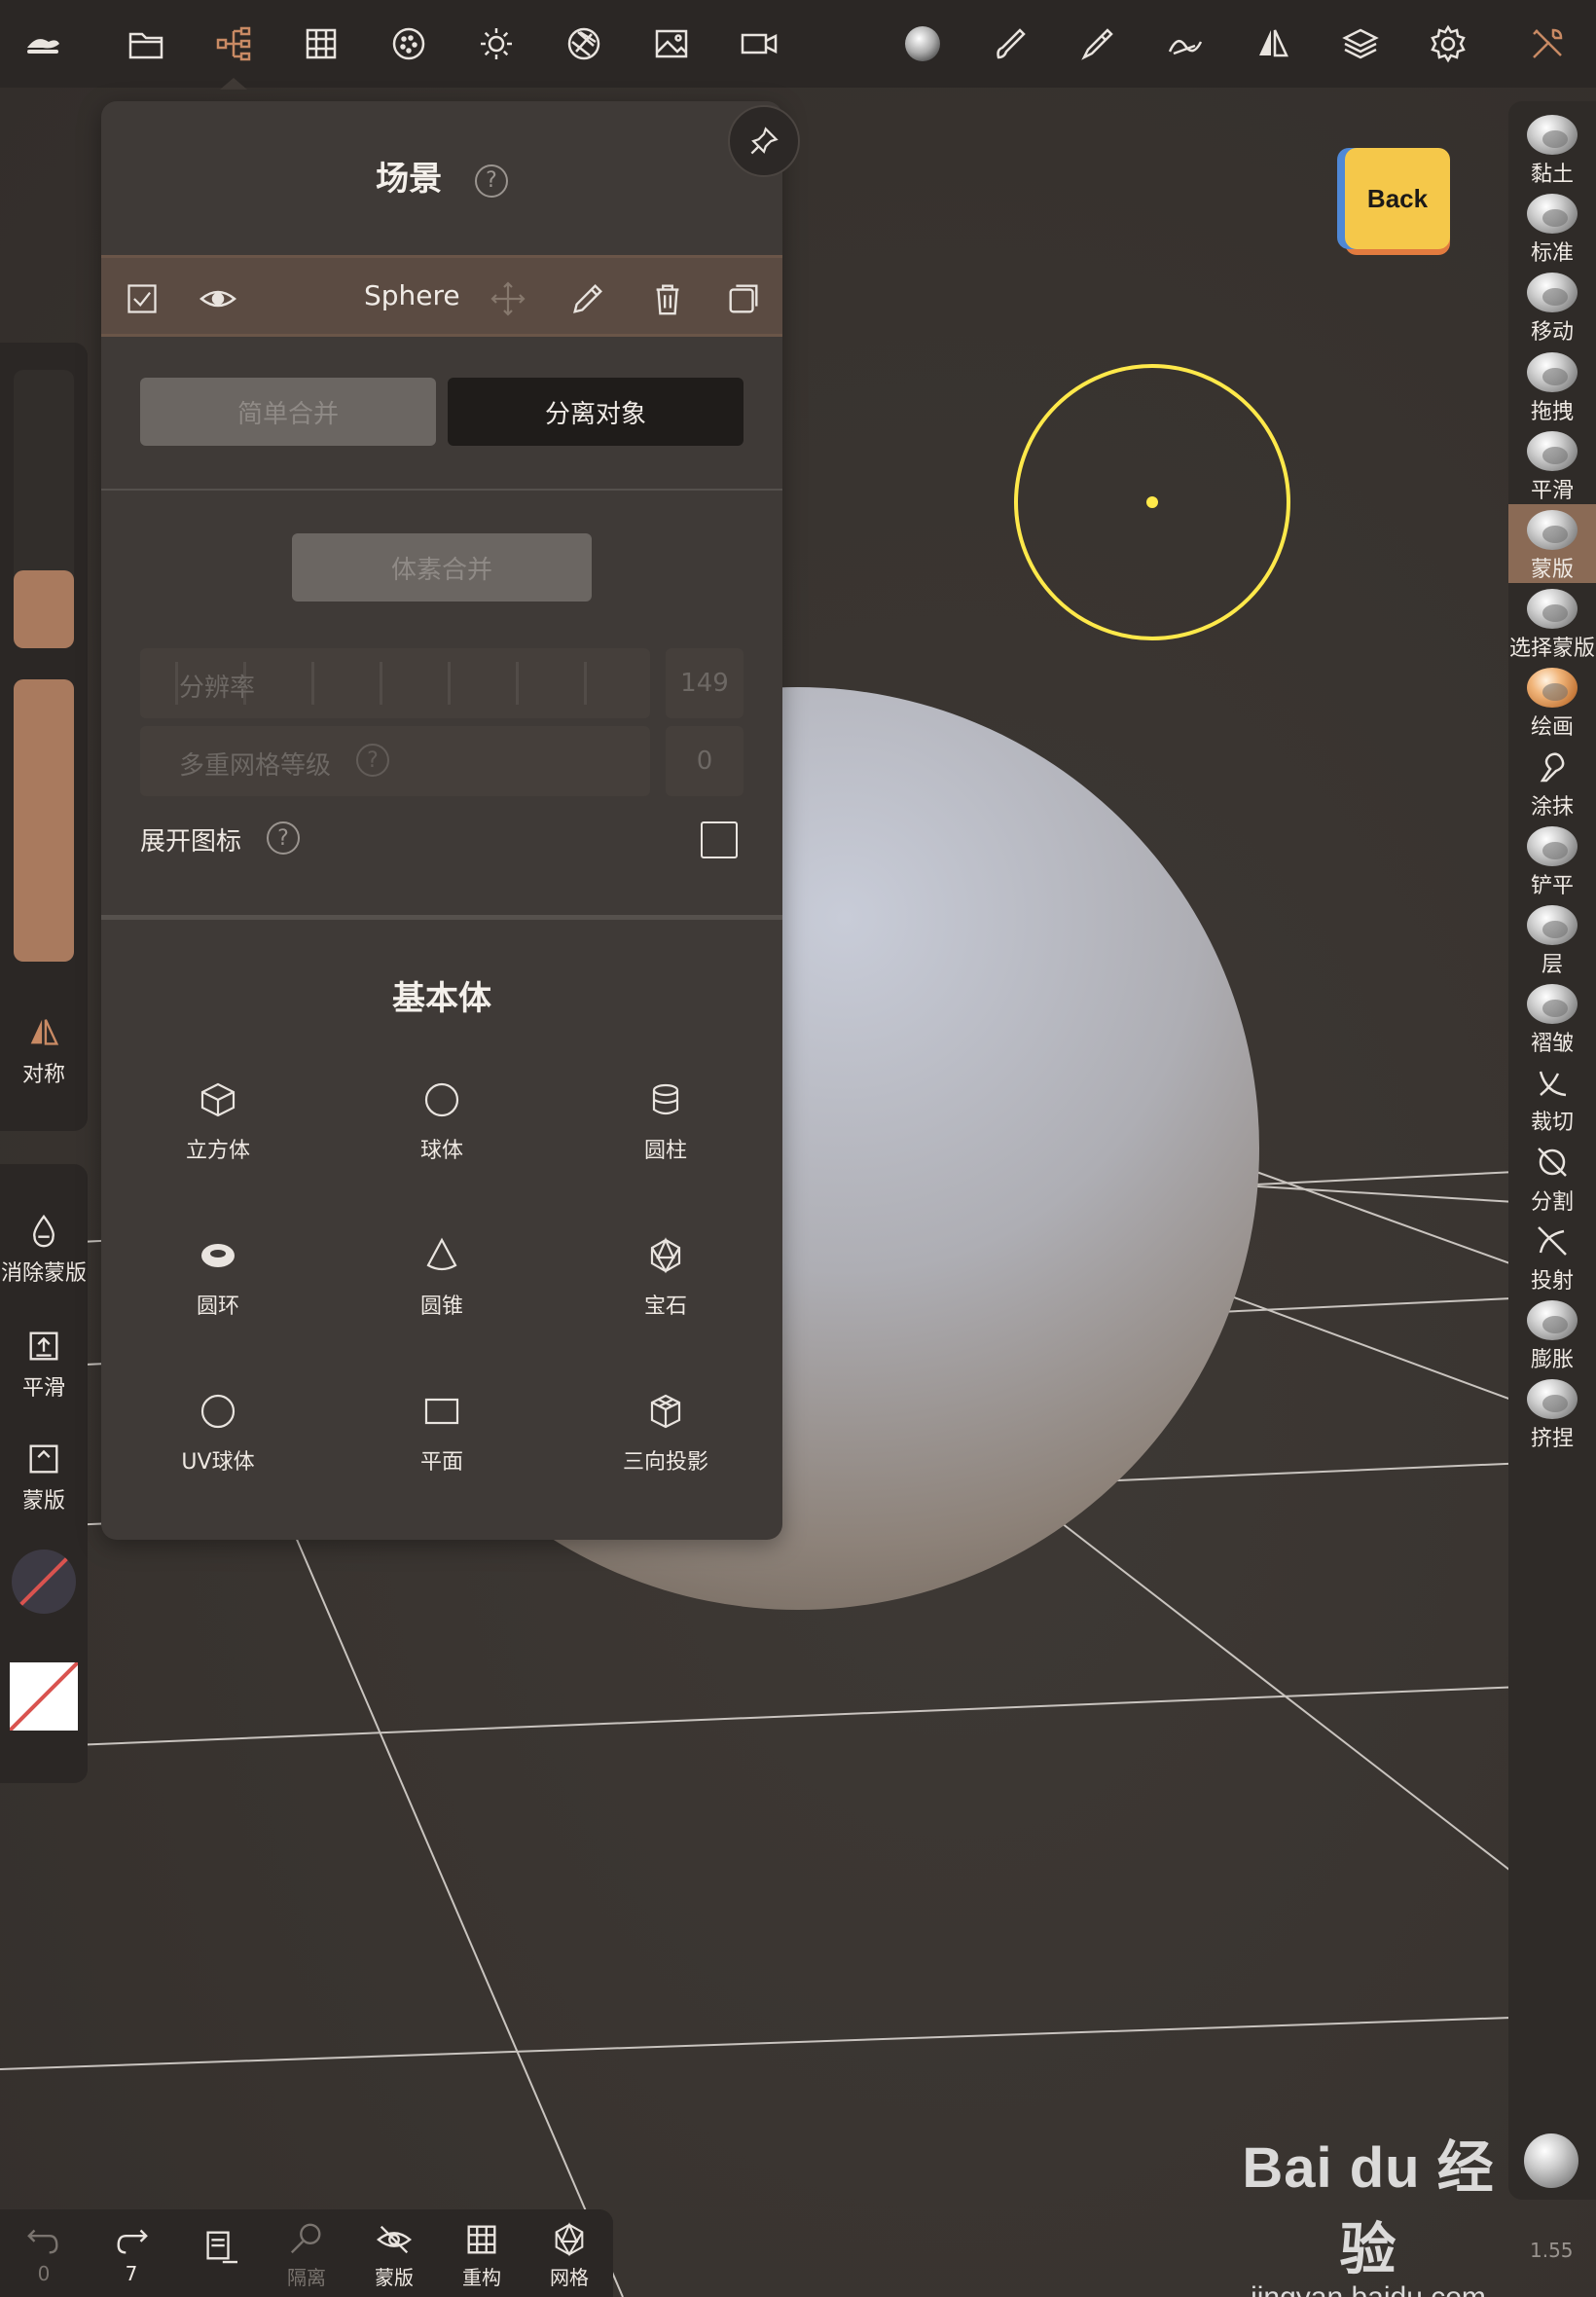 The height and width of the screenshot is (2297, 1596). Describe the element at coordinates (497, 44) in the screenshot. I see `light-icon` at that location.